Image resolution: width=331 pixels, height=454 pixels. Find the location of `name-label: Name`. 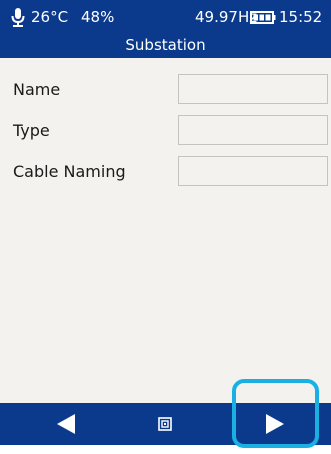

name-label: Name is located at coordinates (37, 89).